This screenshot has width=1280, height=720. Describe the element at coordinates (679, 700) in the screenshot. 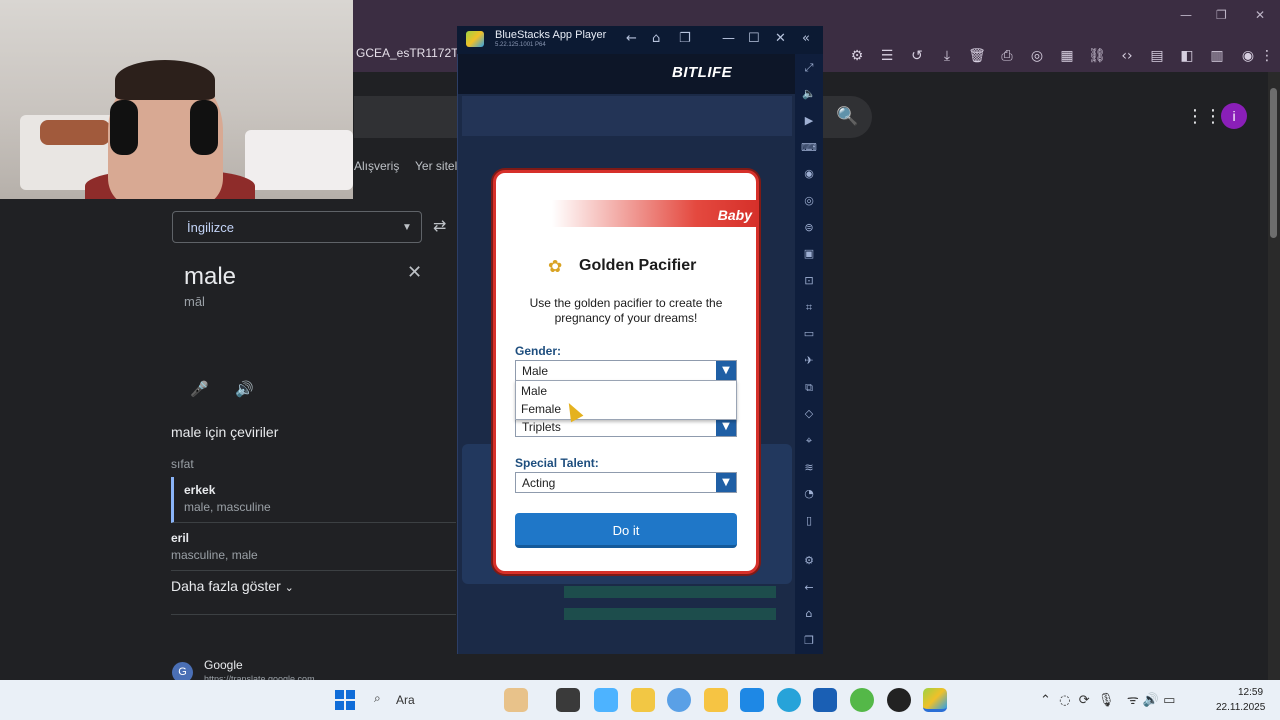

I see `chrome-icon` at that location.